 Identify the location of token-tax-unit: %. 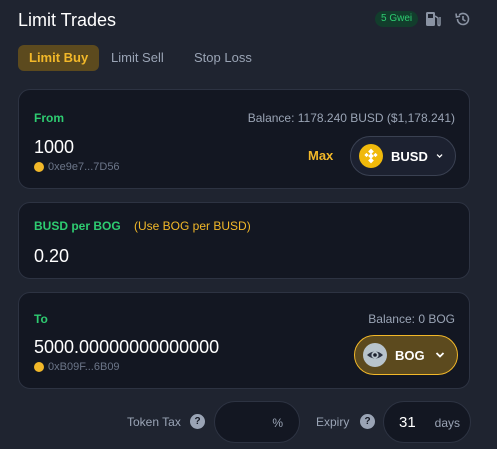
(277, 423).